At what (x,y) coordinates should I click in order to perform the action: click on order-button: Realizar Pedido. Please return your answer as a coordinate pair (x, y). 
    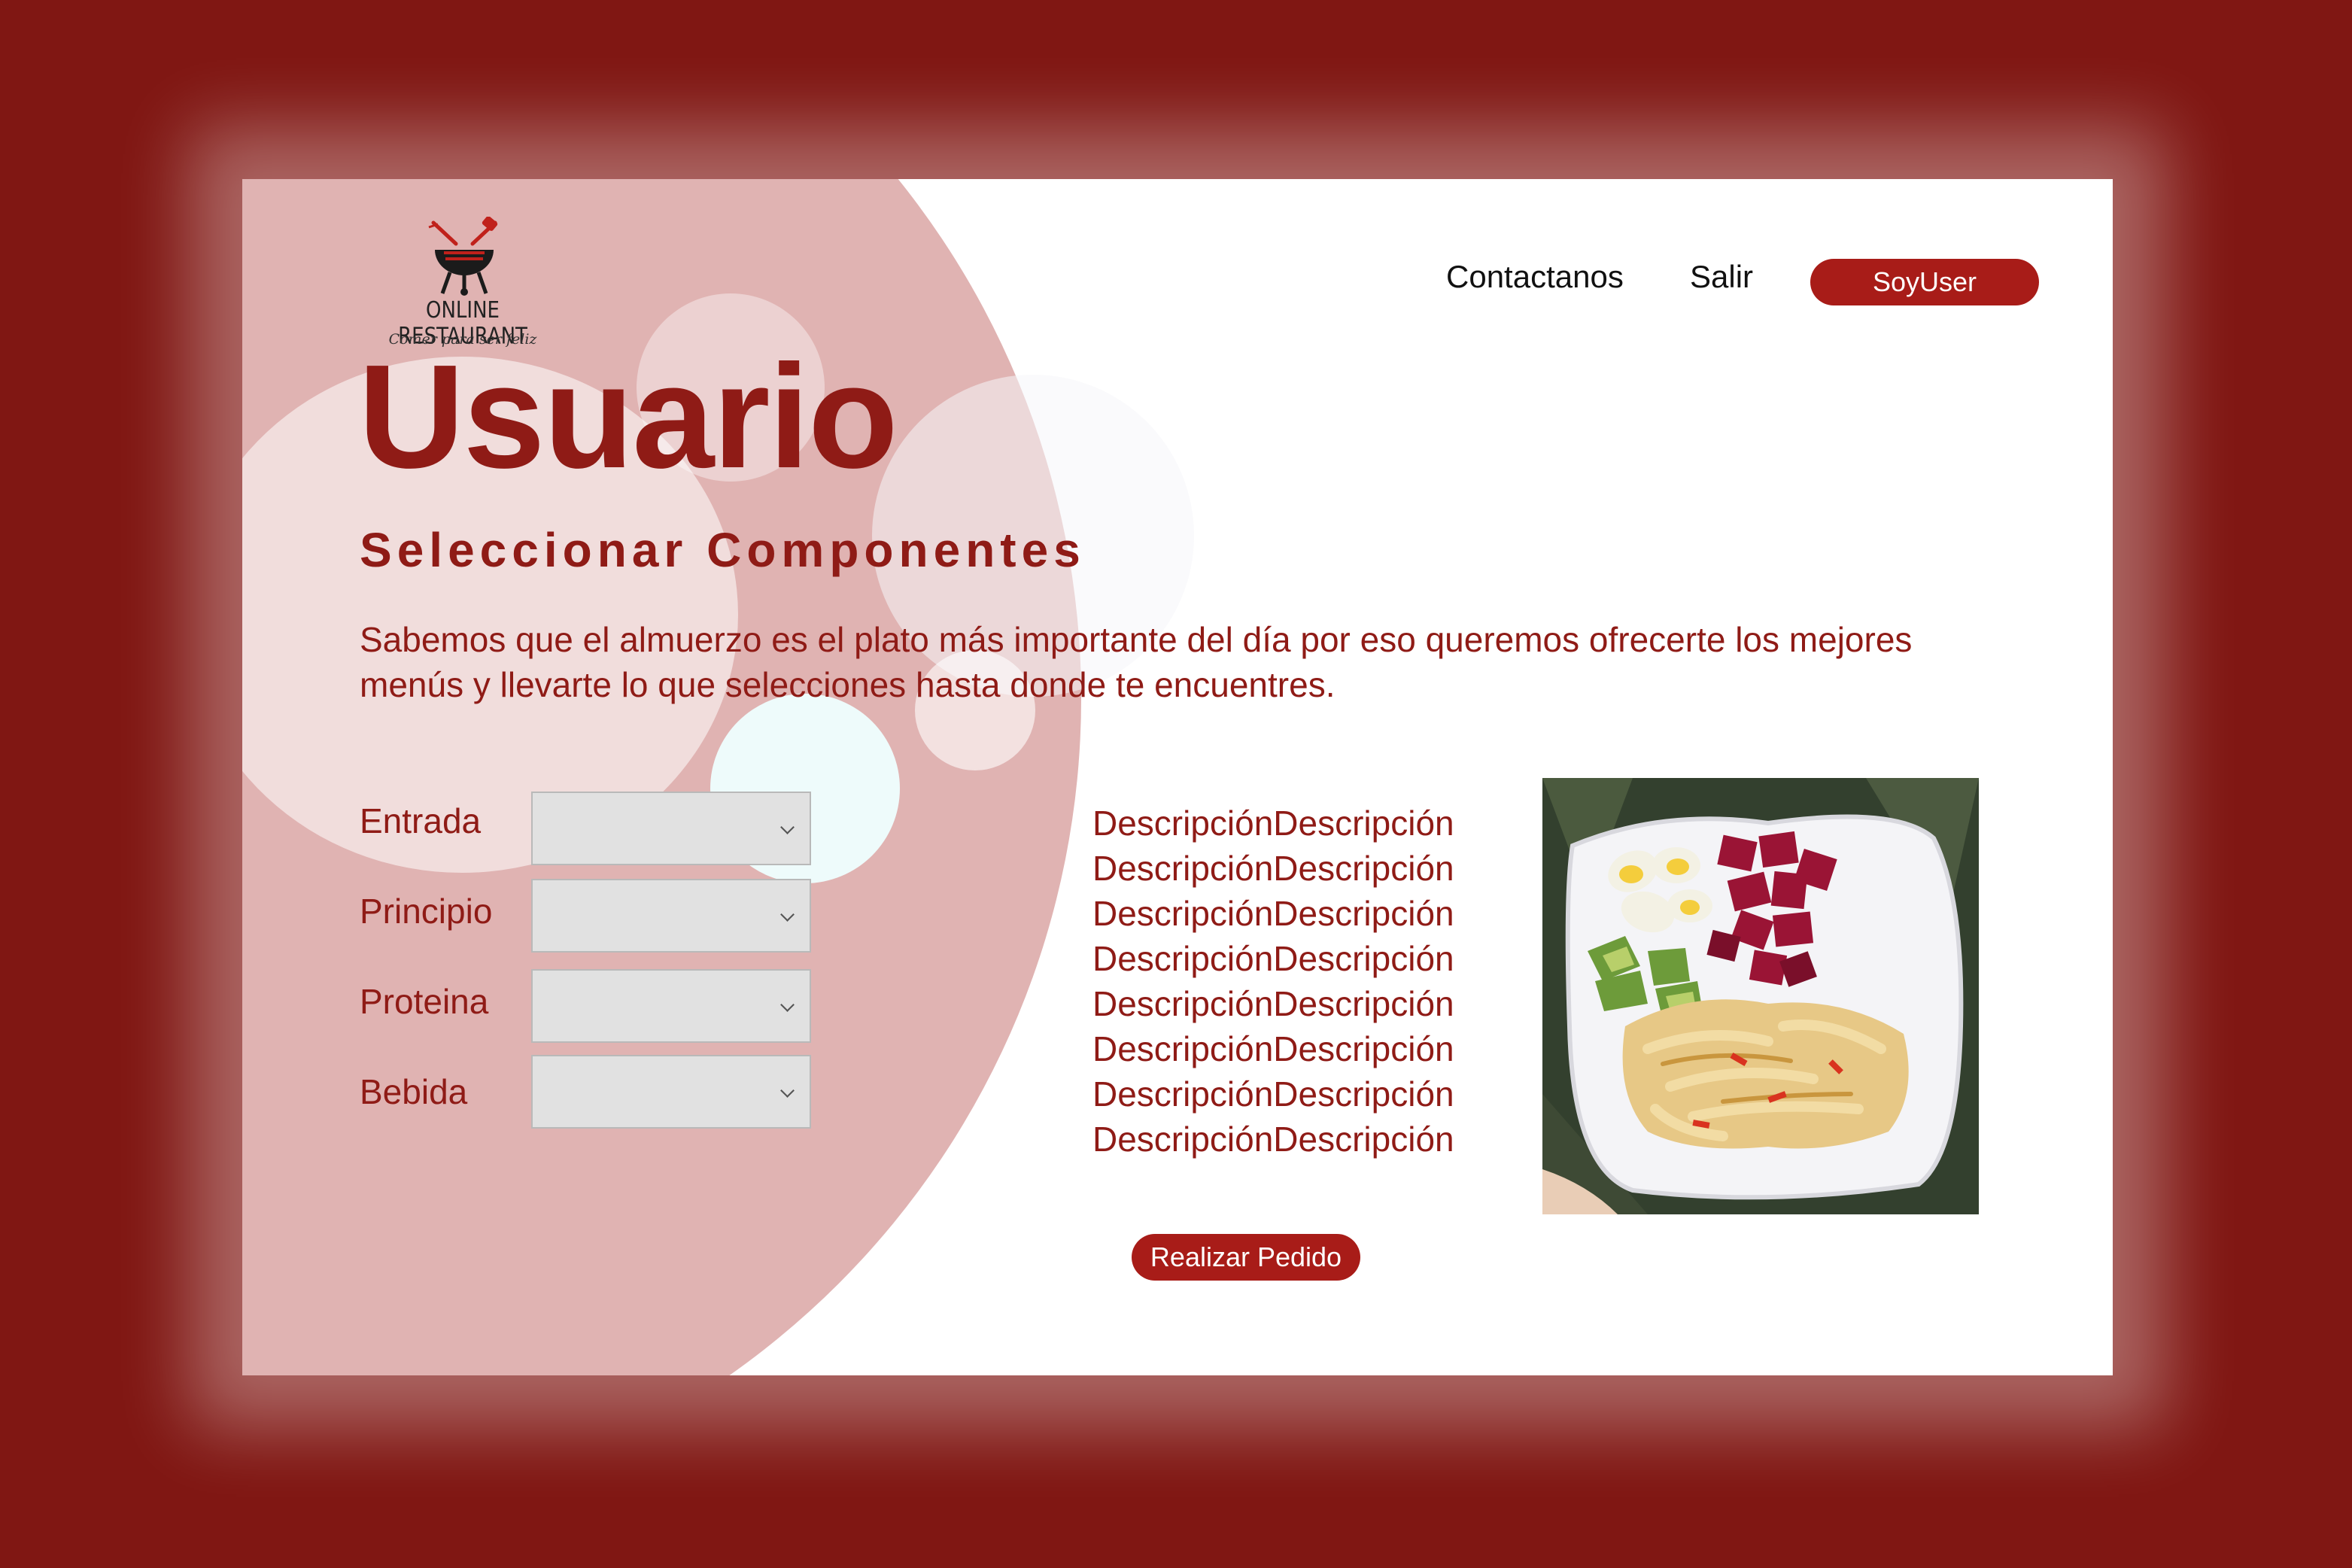
    Looking at the image, I should click on (1246, 1257).